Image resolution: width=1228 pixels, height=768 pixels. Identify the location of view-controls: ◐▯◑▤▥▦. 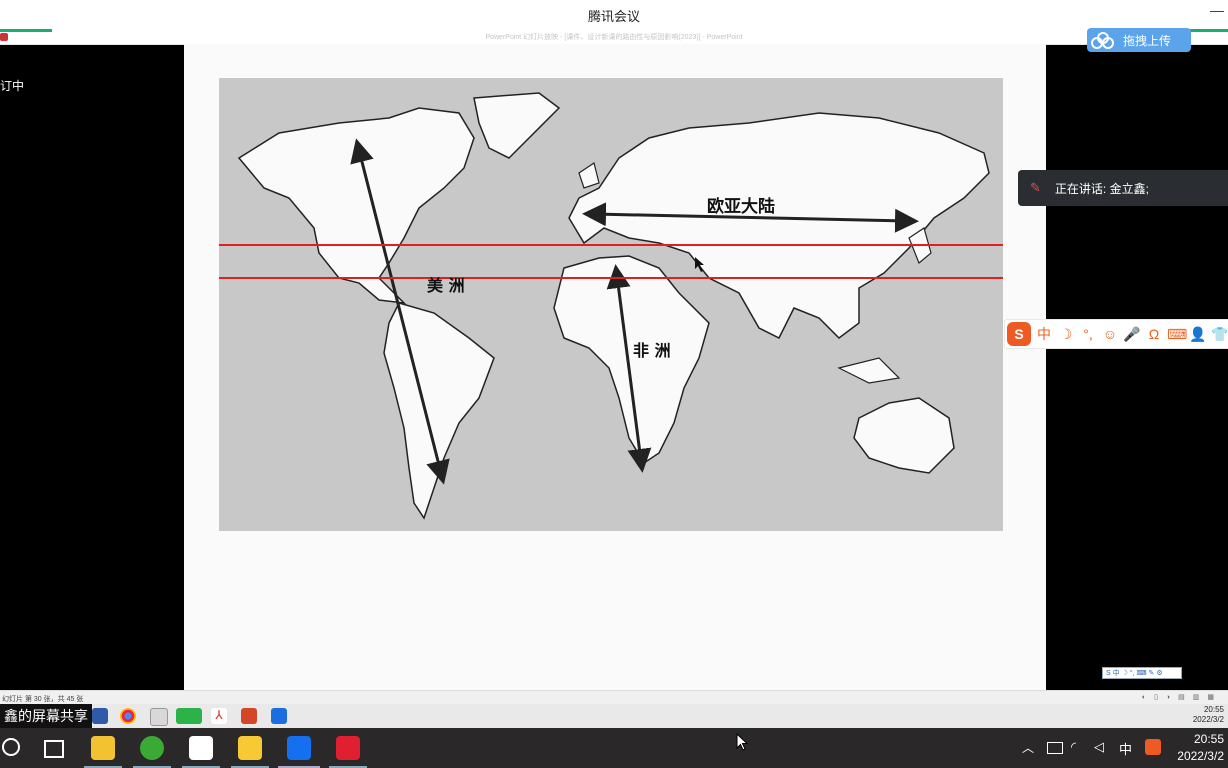
(1181, 697).